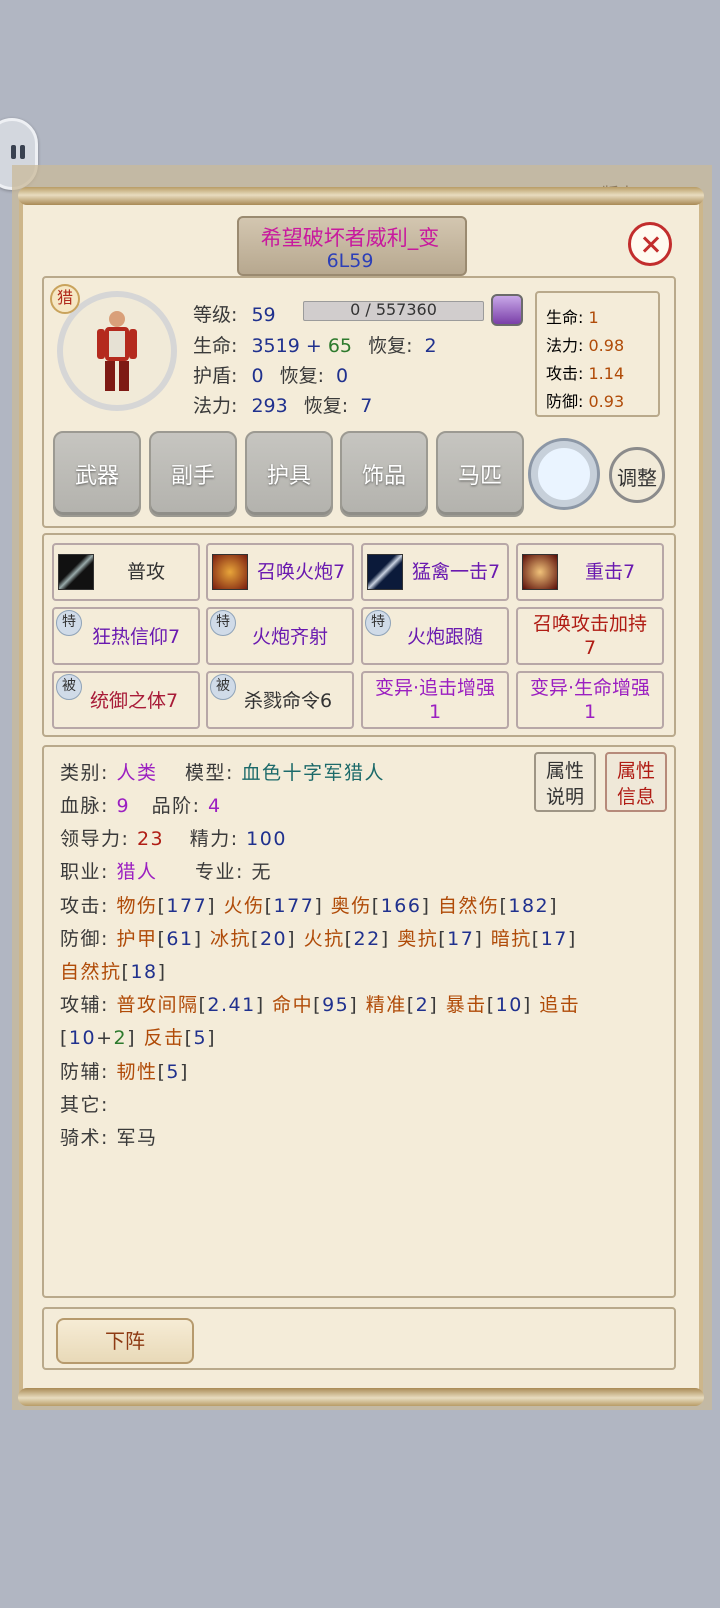 Image resolution: width=720 pixels, height=1608 pixels. I want to click on growth-def: 防御: 0.93, so click(585, 400).